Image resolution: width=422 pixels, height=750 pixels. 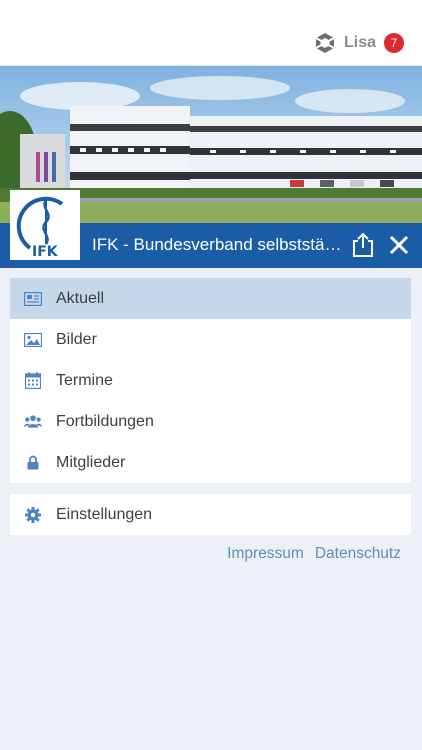 I want to click on menu-item-bilder: Bilder, so click(x=210, y=339).